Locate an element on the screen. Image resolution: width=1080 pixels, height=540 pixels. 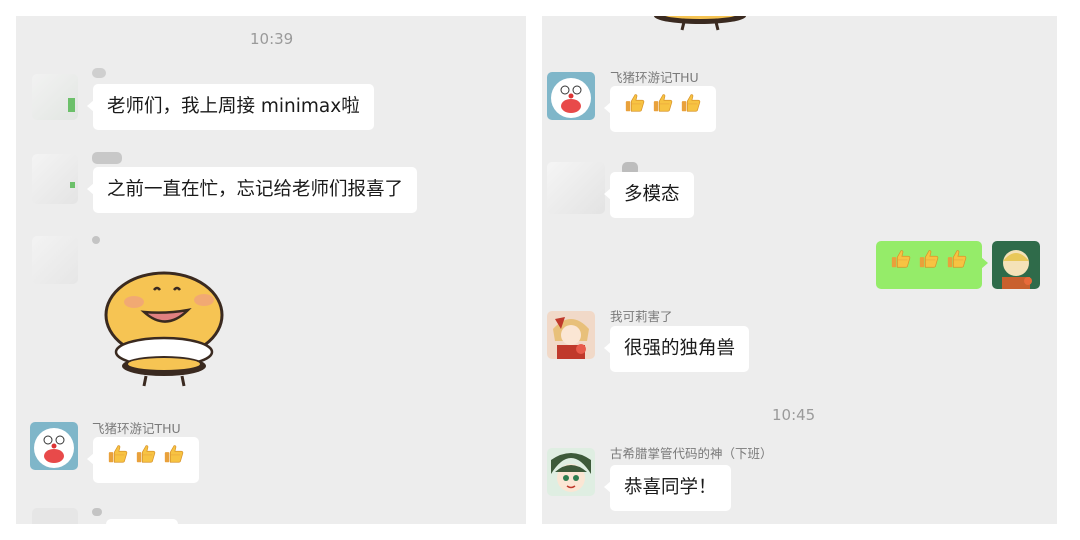
my-message-bubble is located at coordinates (932, 265).